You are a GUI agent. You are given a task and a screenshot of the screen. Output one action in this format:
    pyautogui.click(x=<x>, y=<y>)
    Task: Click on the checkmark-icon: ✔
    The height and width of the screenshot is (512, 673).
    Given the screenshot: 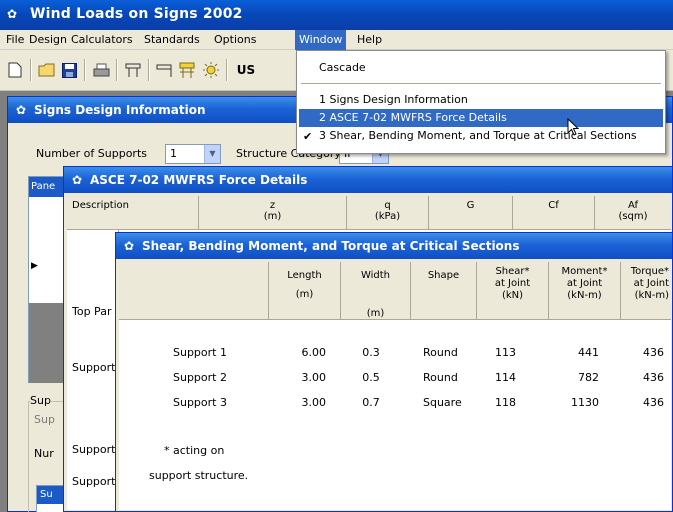 What is the action you would take?
    pyautogui.click(x=308, y=136)
    